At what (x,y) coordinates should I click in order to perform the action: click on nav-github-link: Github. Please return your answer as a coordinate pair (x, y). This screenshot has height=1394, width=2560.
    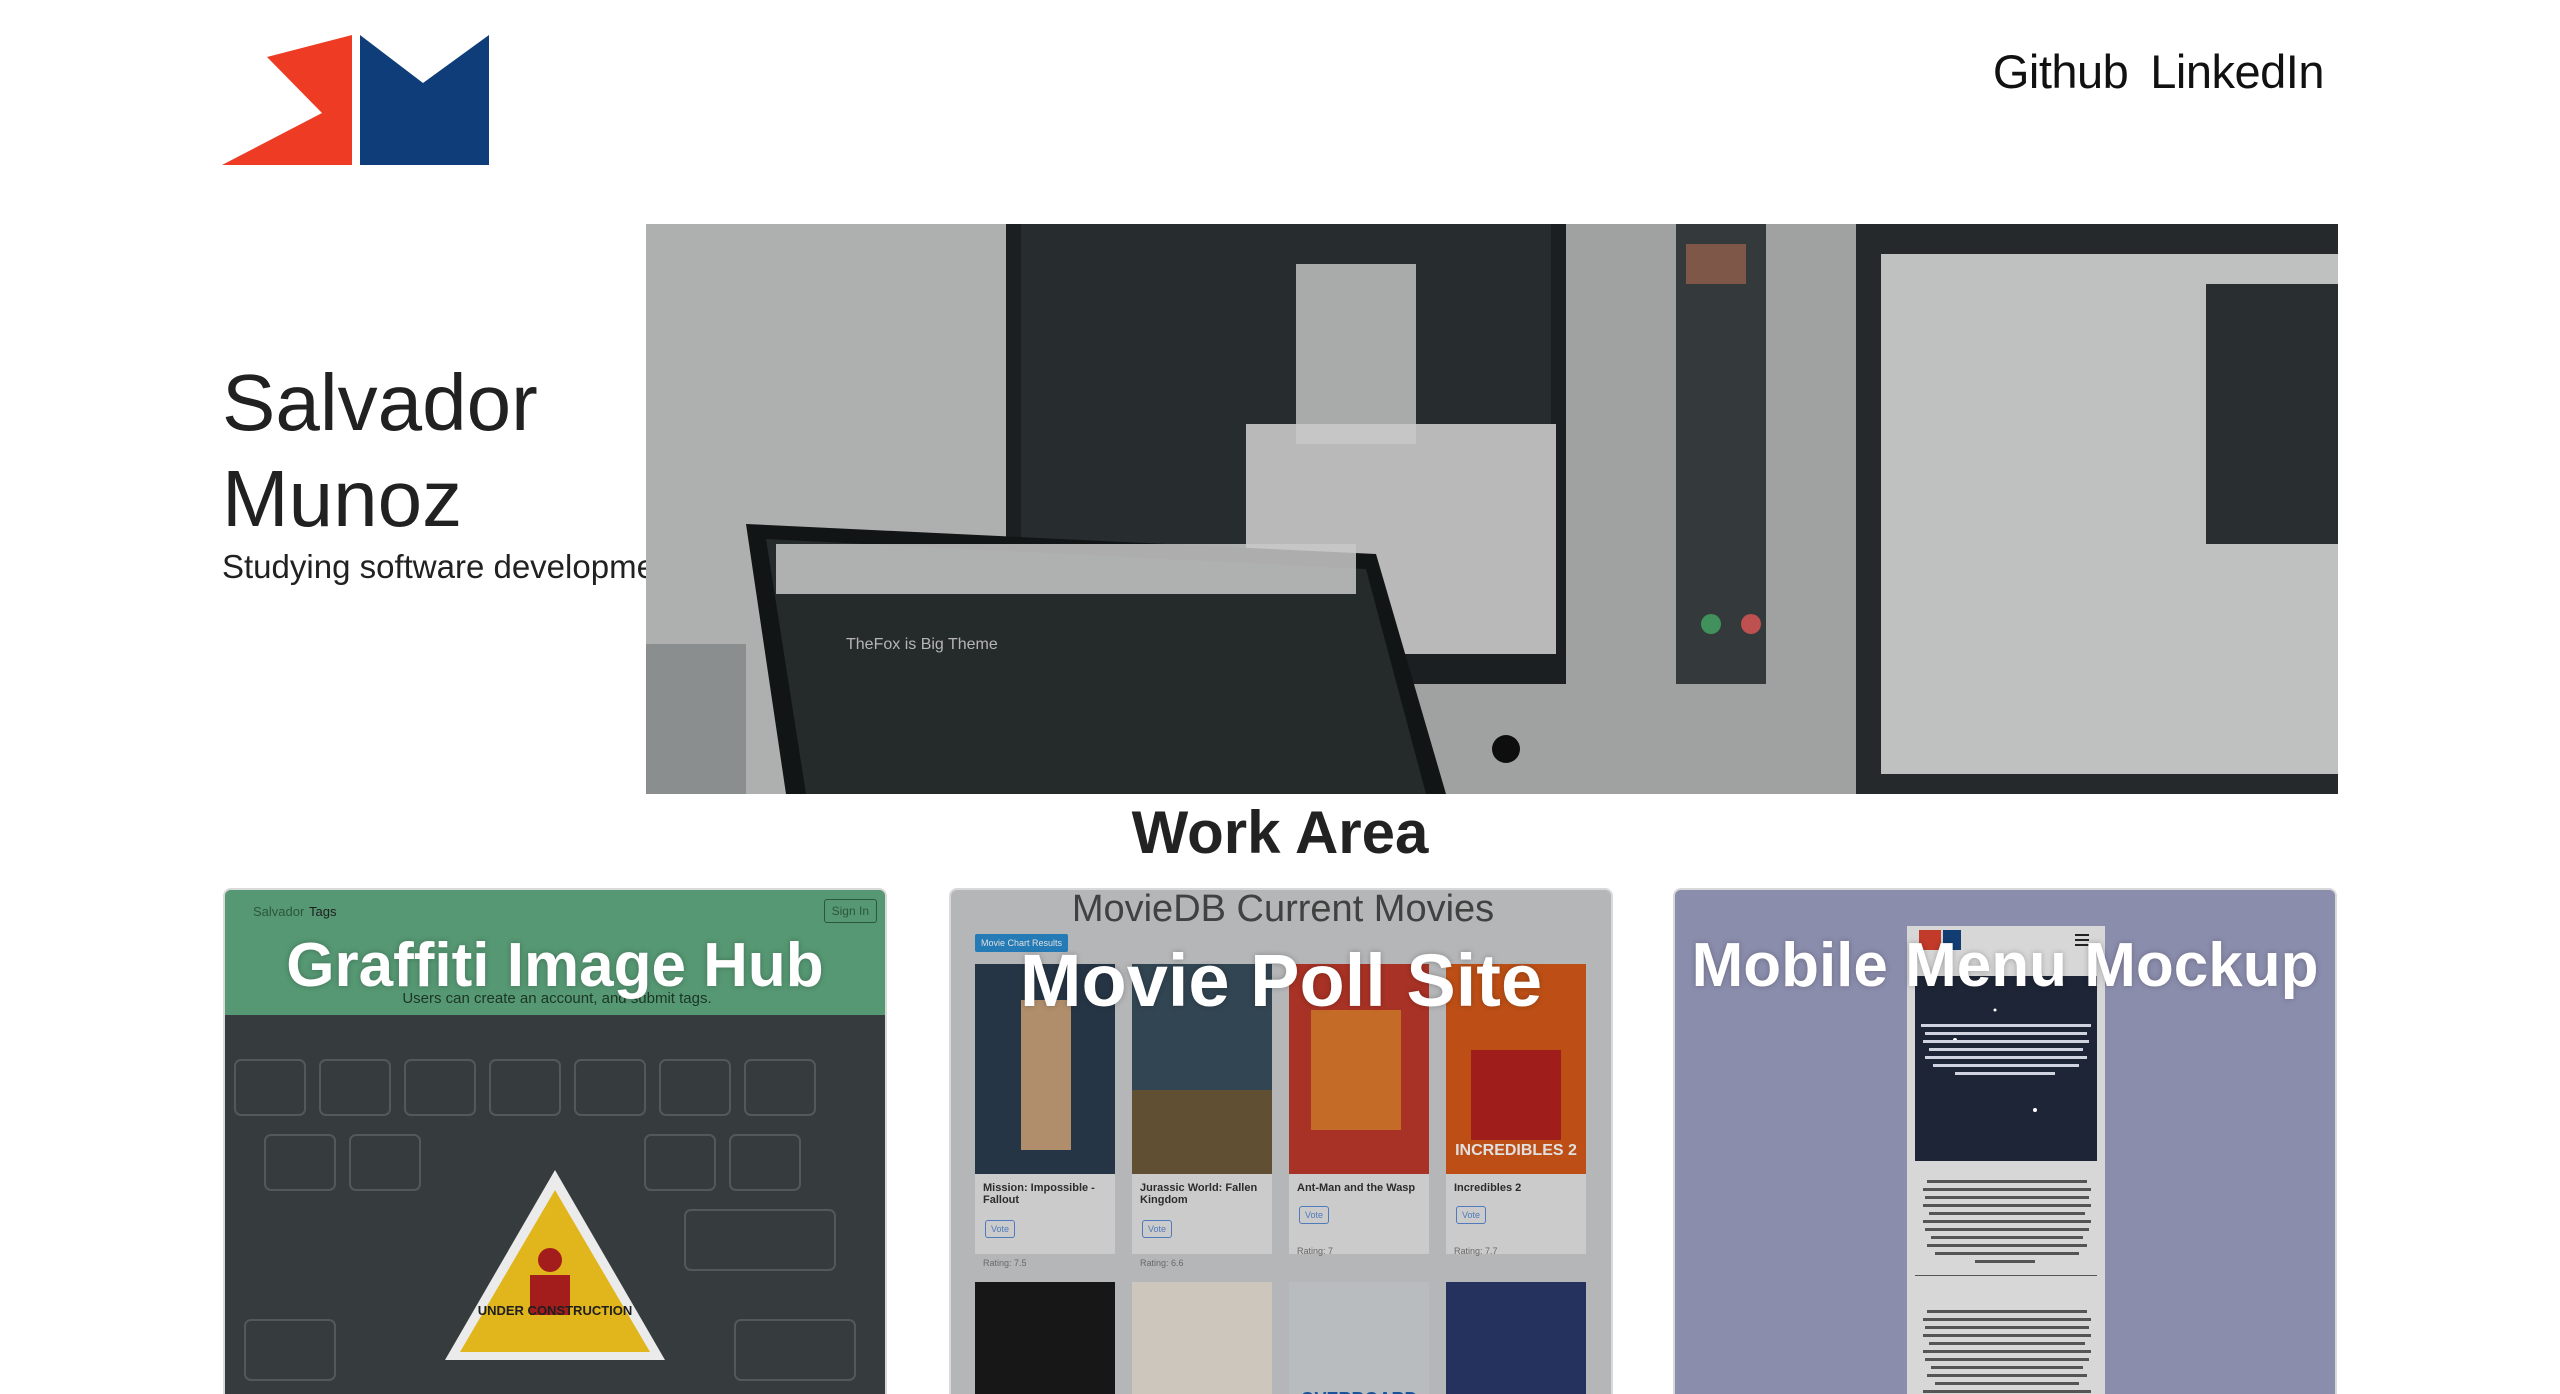
    Looking at the image, I should click on (2061, 71).